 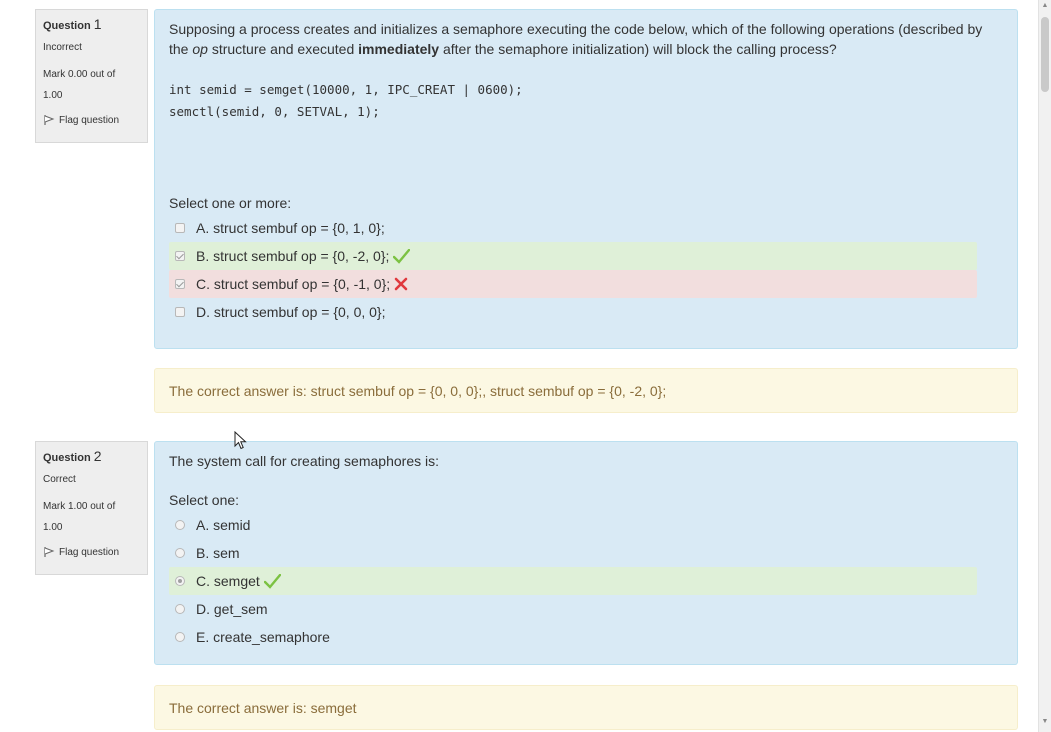 I want to click on vertical-scrollbar: ▲ ▼, so click(x=1044, y=366).